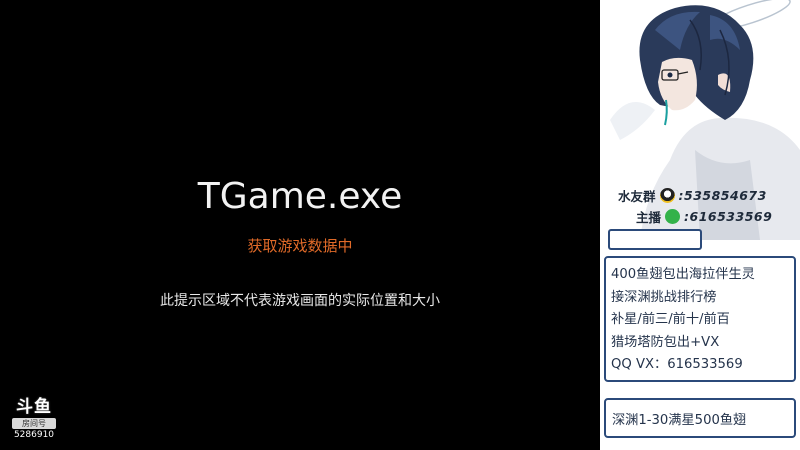 The height and width of the screenshot is (450, 800). I want to click on info-line: 补星/前三/前十/前百, so click(670, 319).